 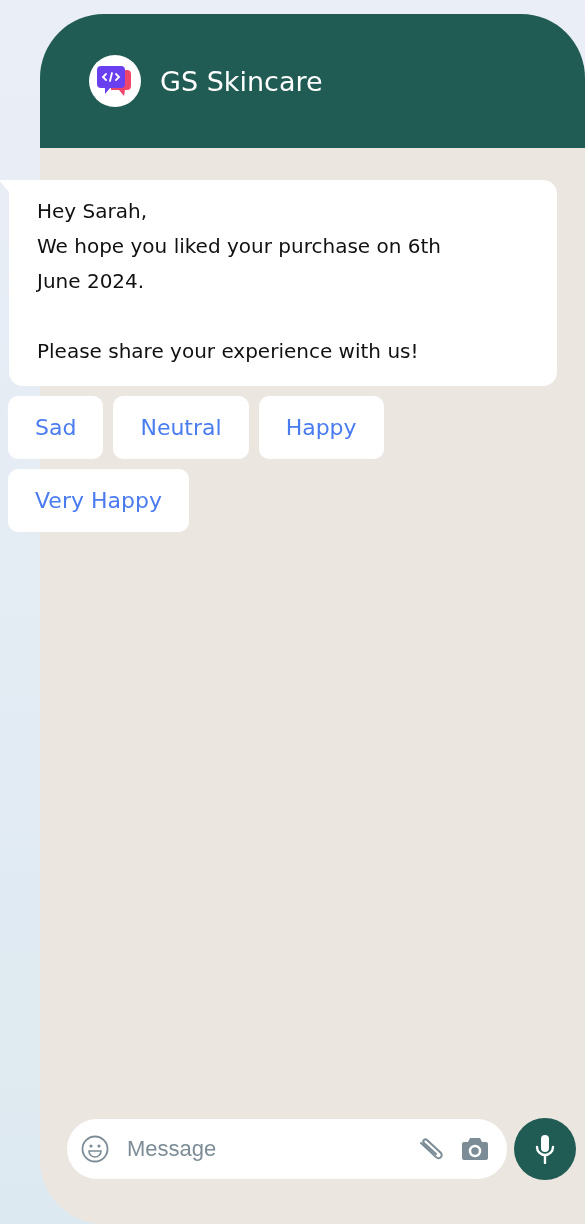 I want to click on emoji-icon, so click(x=95, y=1149).